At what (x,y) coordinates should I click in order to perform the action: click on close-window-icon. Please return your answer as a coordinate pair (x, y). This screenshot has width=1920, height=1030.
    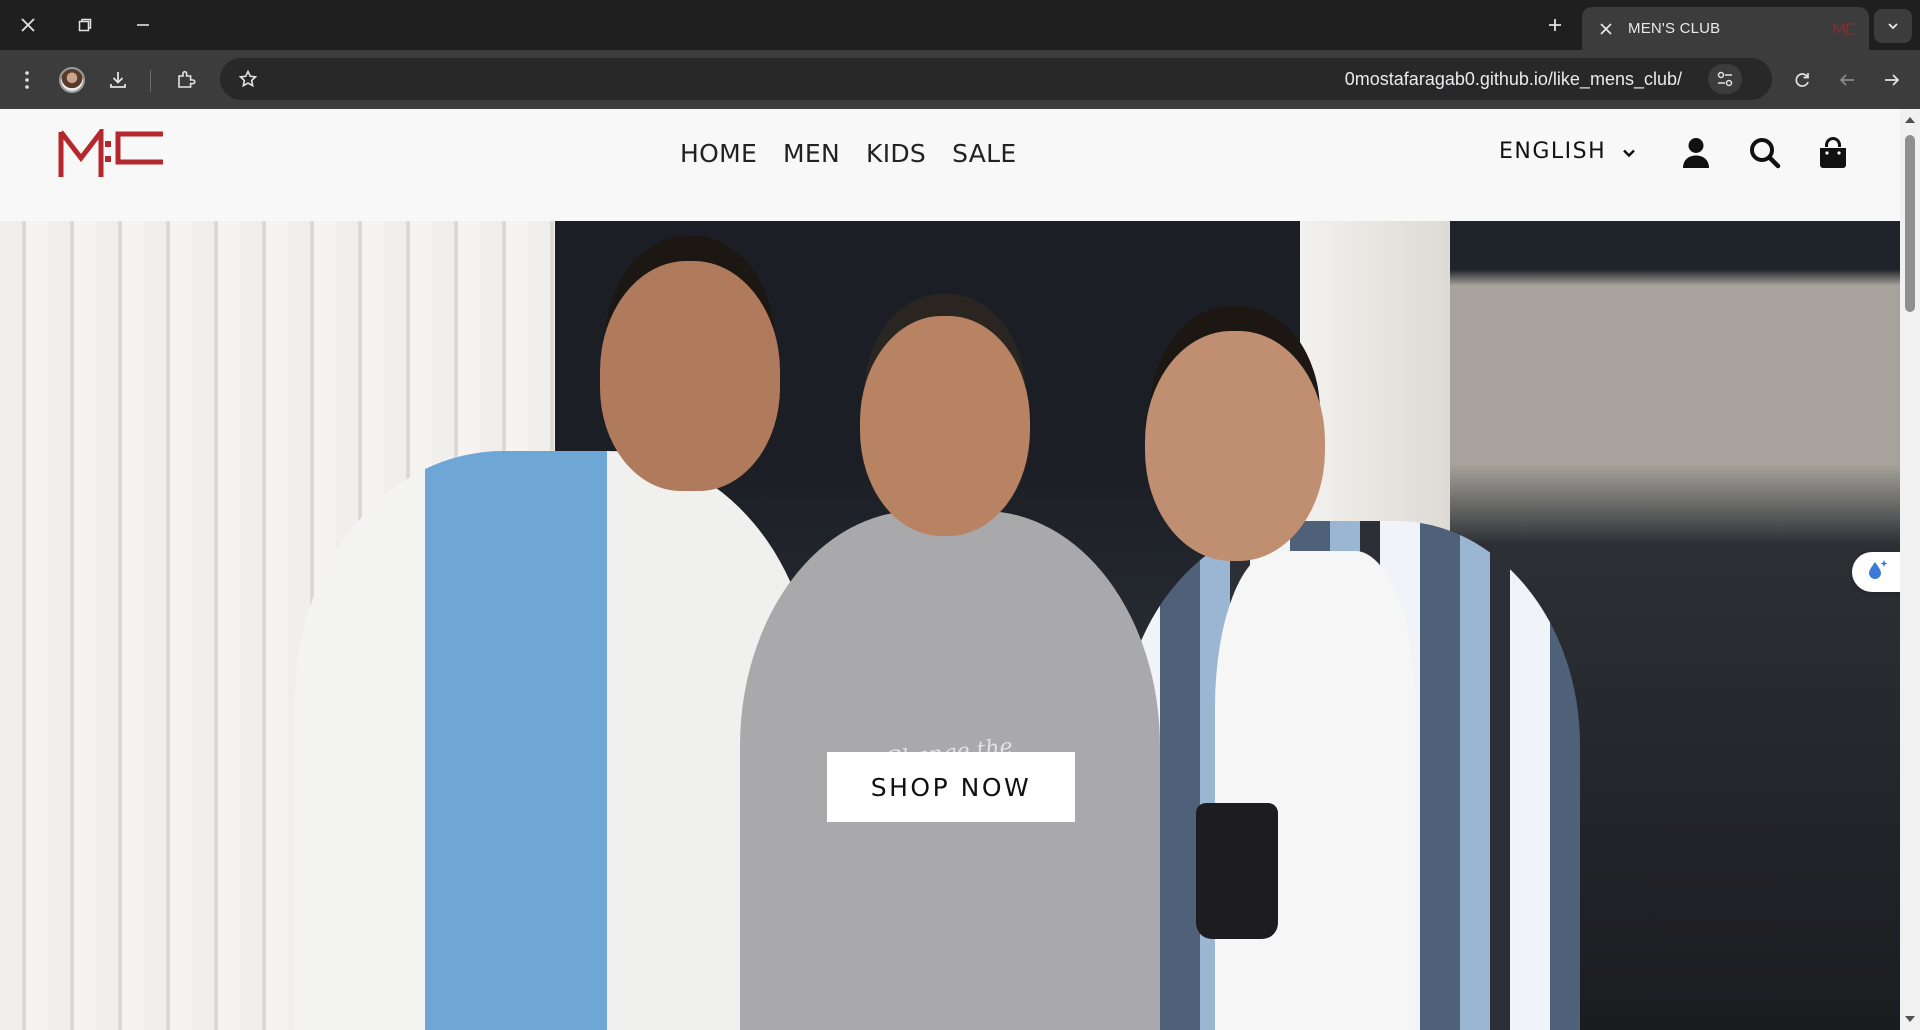
    Looking at the image, I should click on (28, 25).